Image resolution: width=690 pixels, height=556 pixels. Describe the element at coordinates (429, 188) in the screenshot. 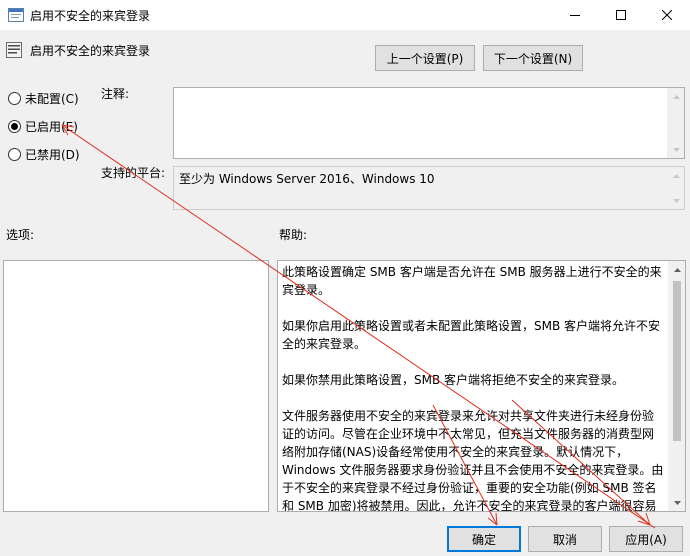

I see `platform-field: 至少为 Windows Server 2016、Windows 10` at that location.